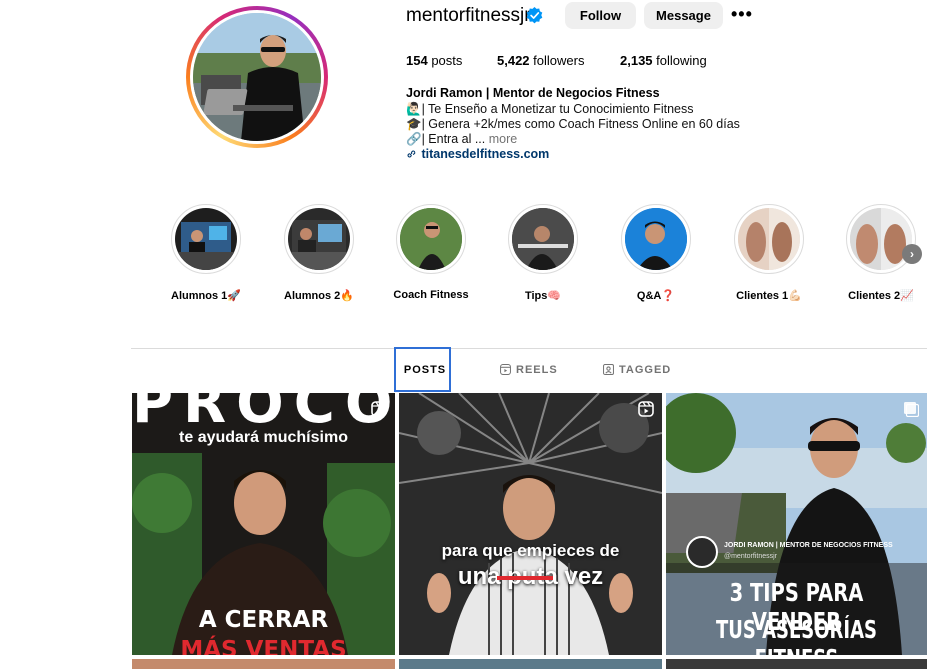 Image resolution: width=927 pixels, height=669 pixels. What do you see at coordinates (533, 93) in the screenshot?
I see `bio-name: Jordi Ramon | Mentor de Negocios Fitness` at bounding box center [533, 93].